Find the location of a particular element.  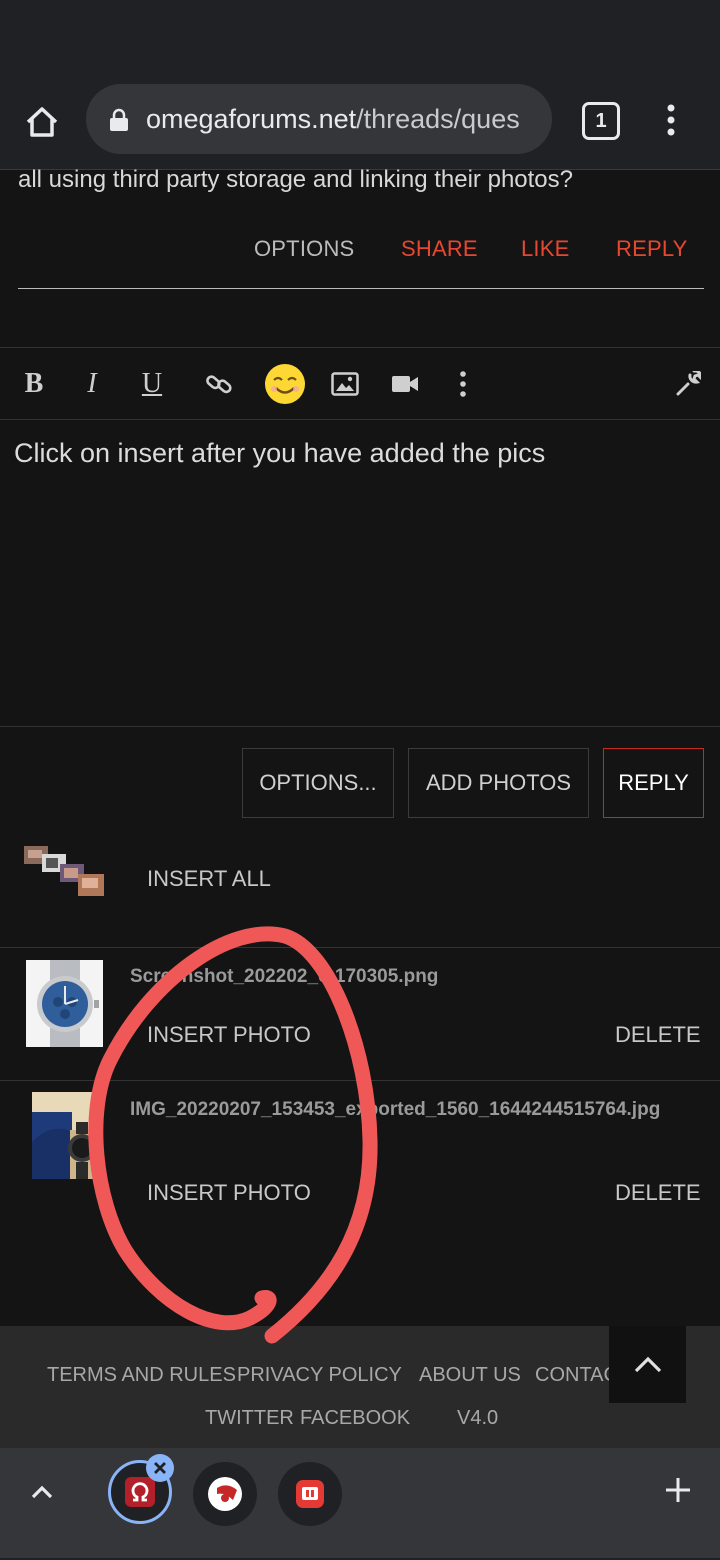

footer-link-facebook: FACEBOOK is located at coordinates (355, 1418).